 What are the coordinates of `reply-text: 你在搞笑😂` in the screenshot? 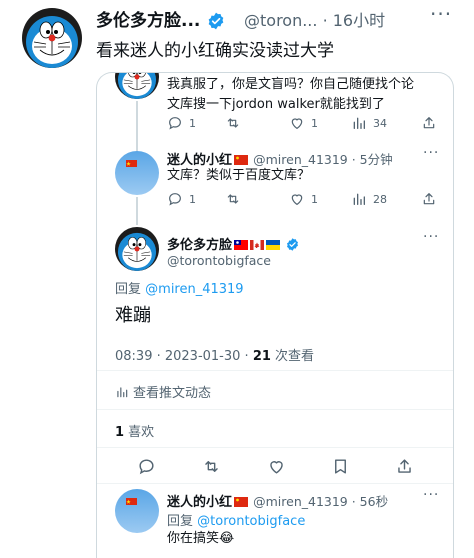 It's located at (201, 538).